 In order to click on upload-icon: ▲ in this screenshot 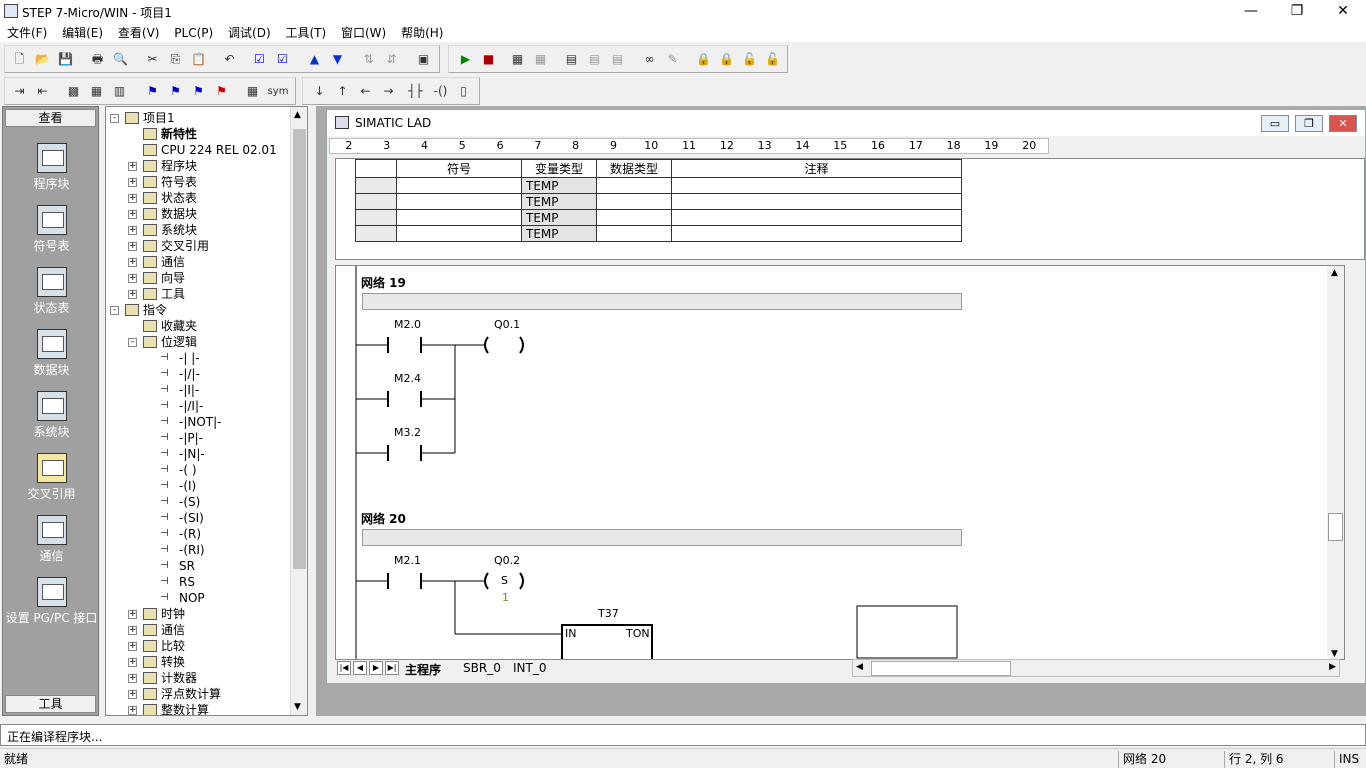, I will do `click(314, 59)`.